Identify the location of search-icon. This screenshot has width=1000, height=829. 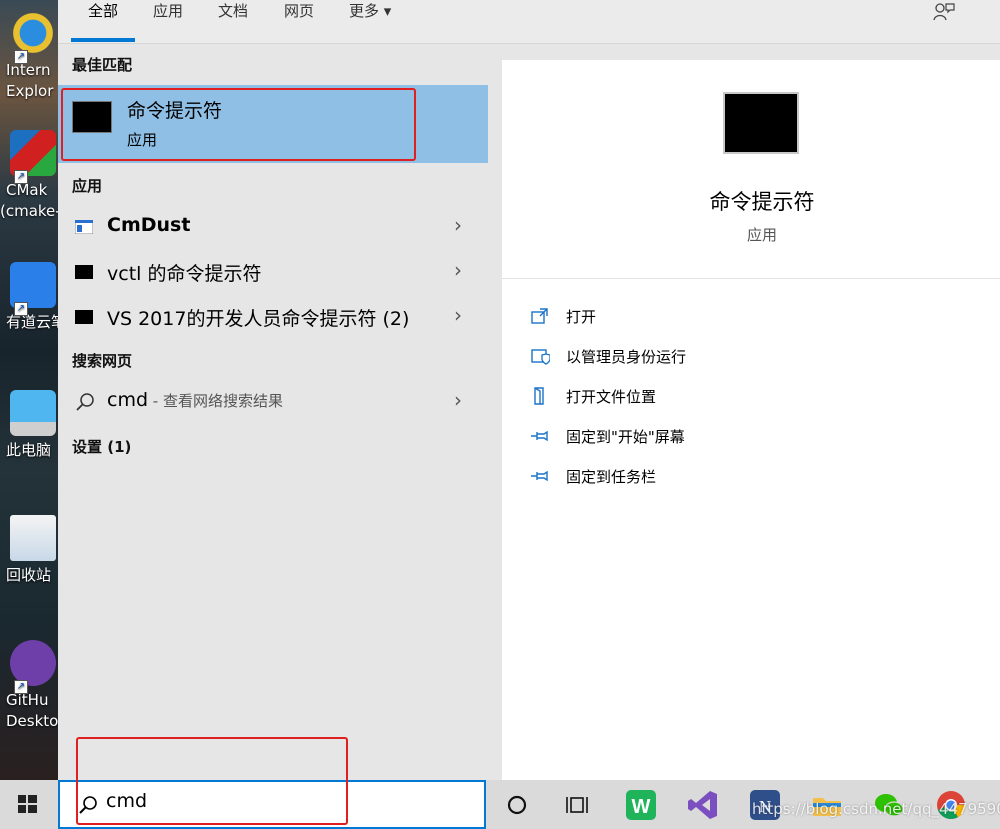
(85, 402).